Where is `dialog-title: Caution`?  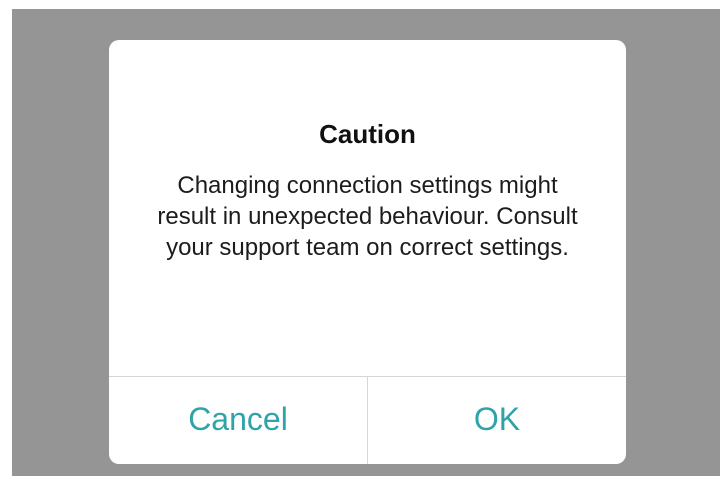 dialog-title: Caution is located at coordinates (367, 134).